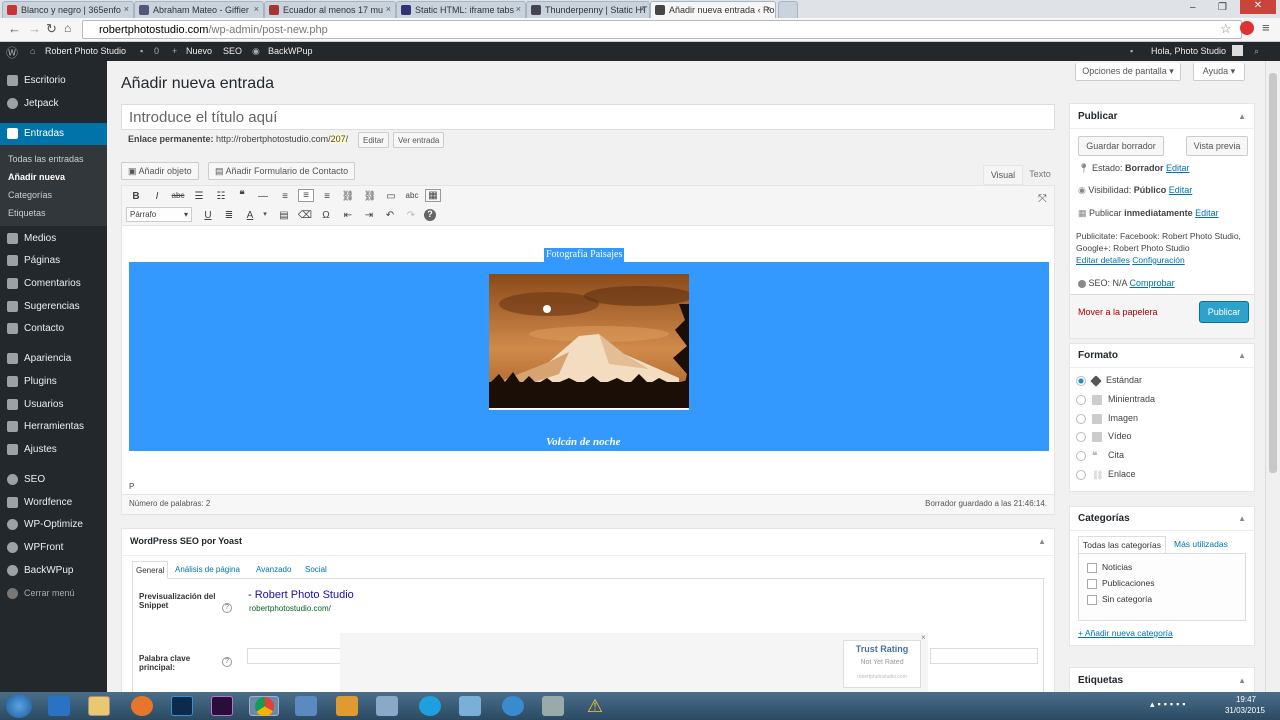 This screenshot has height=720, width=1280. I want to click on bold-icon: B, so click(136, 196).